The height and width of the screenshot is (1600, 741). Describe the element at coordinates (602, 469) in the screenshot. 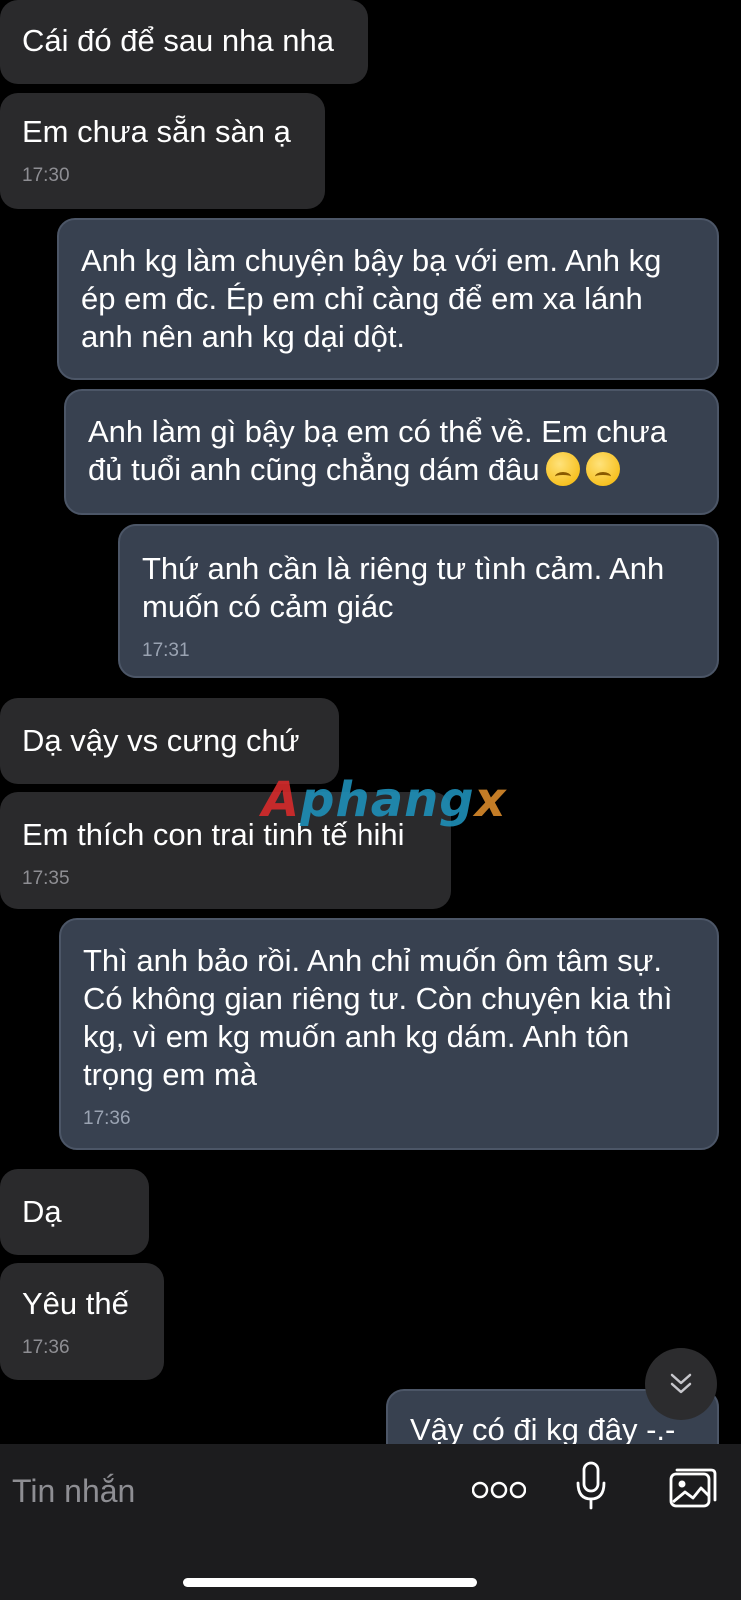

I see `crying-face-emoji-icon` at that location.